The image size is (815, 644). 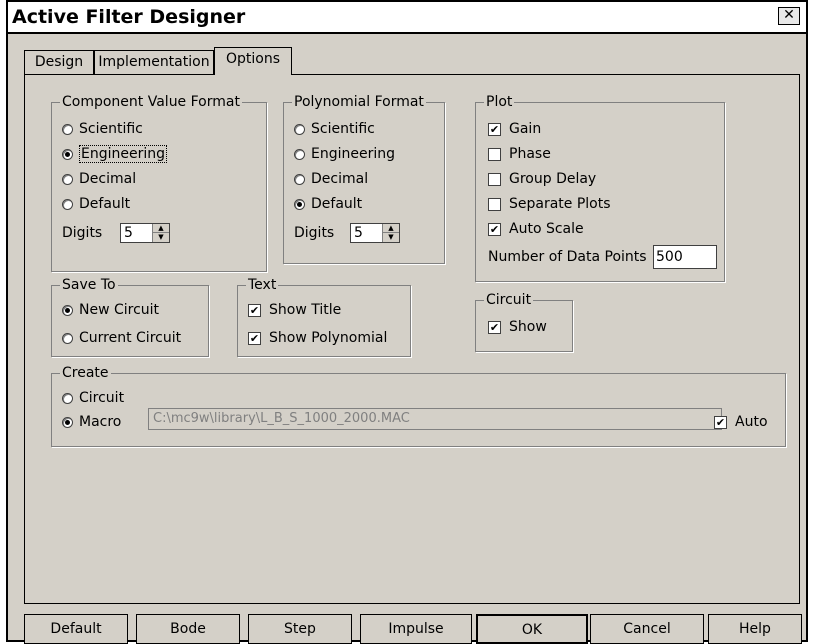 I want to click on checkbox-label: Auto, so click(x=751, y=422).